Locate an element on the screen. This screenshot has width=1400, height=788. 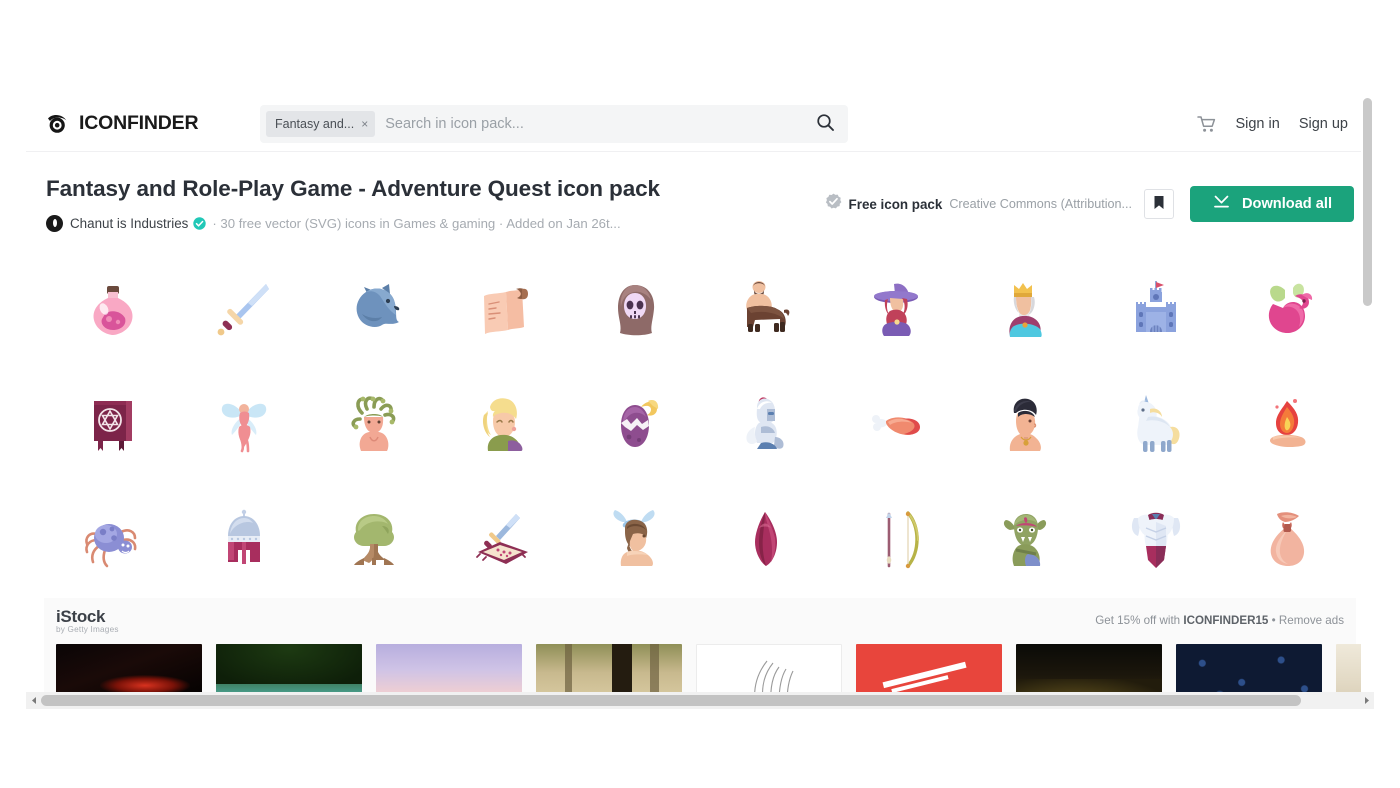
horizontal-scrollbar is located at coordinates (700, 700).